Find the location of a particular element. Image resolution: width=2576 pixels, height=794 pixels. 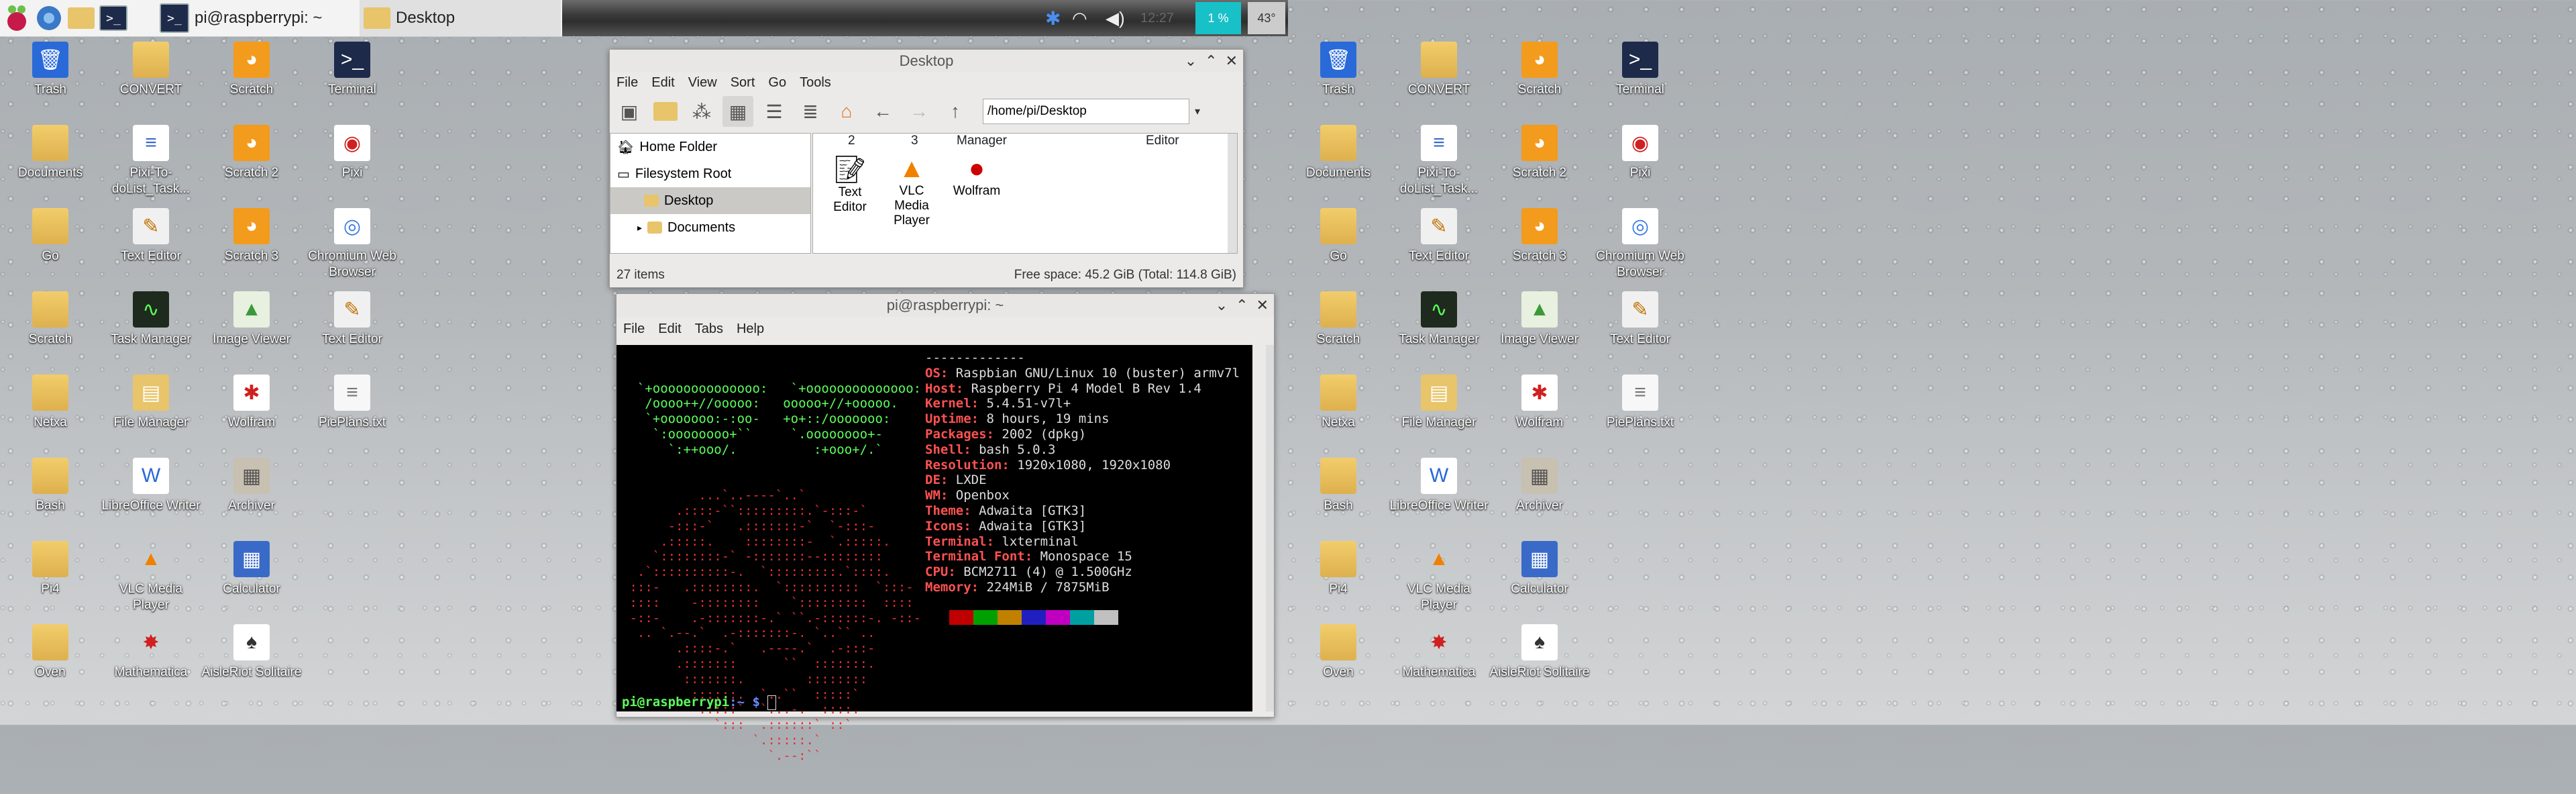

menu-go: Go is located at coordinates (777, 83).